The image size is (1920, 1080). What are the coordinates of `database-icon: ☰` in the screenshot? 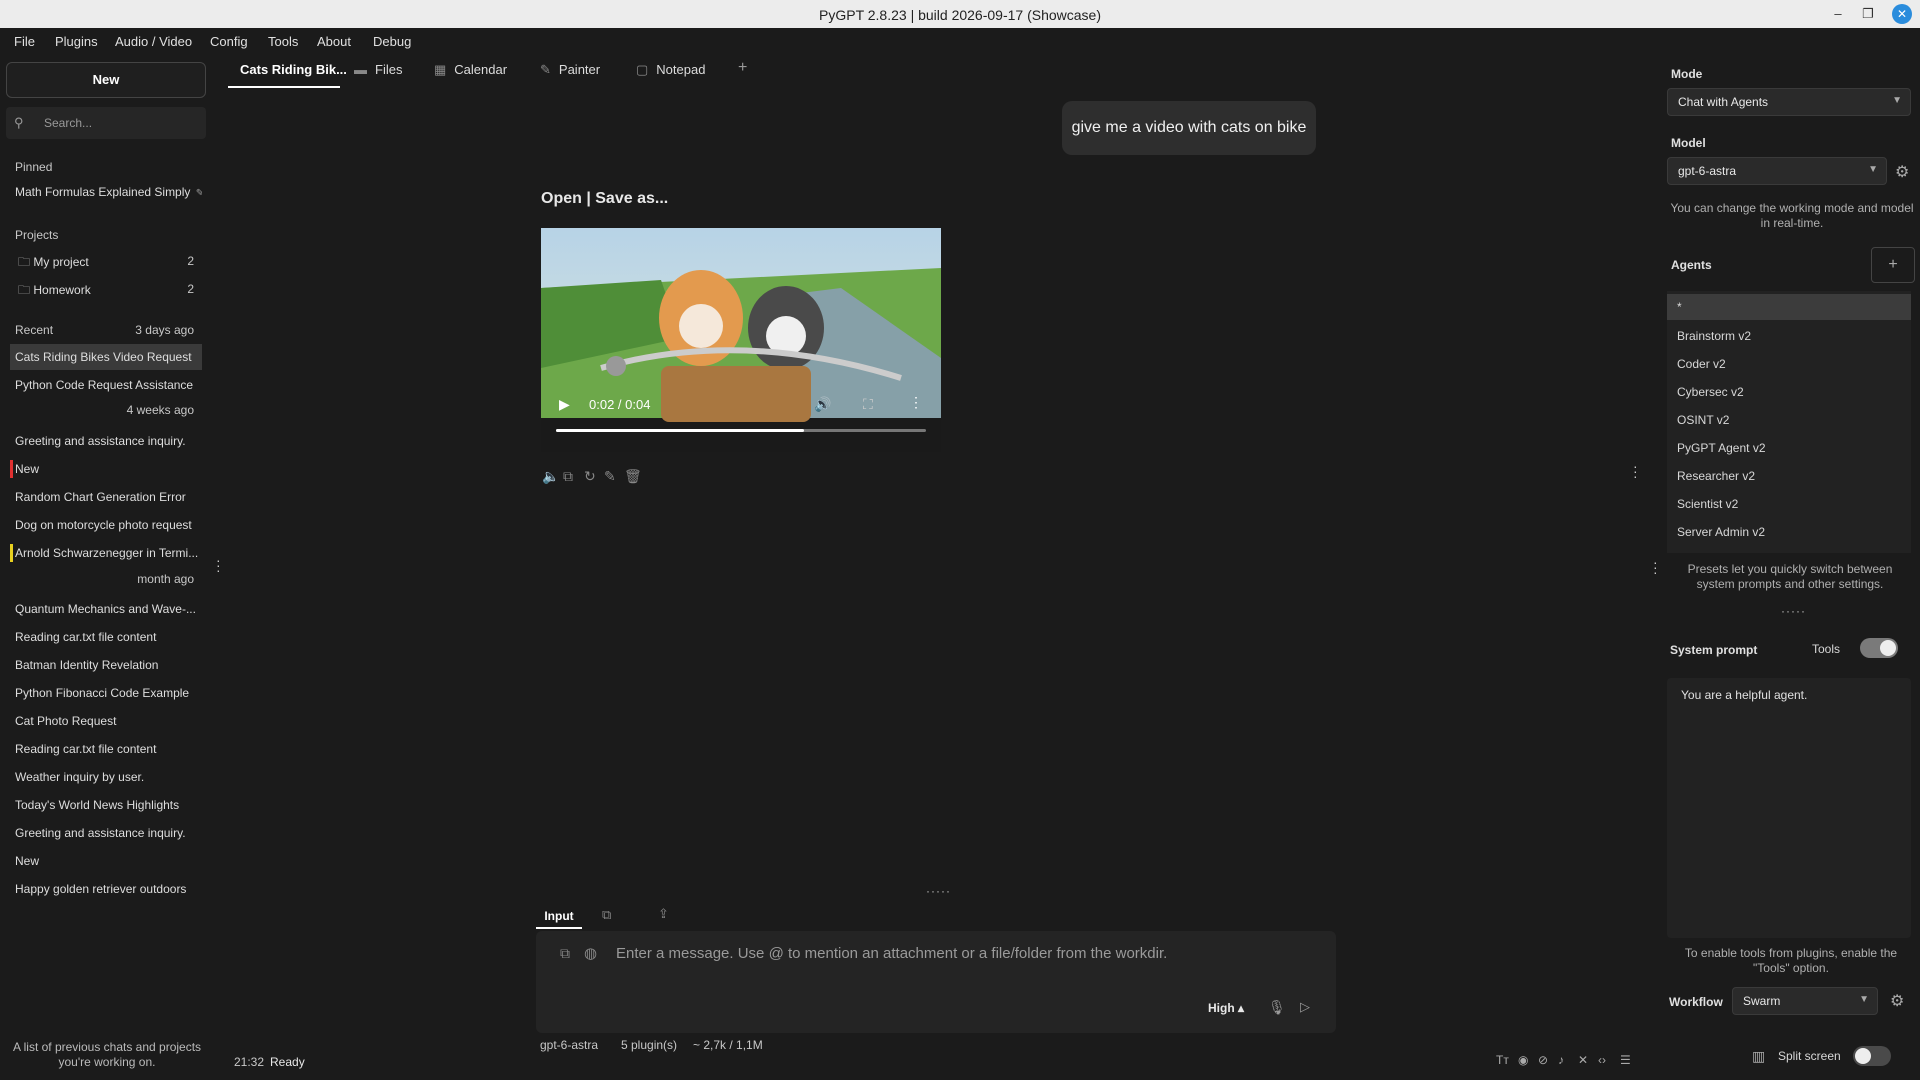 It's located at (1625, 1060).